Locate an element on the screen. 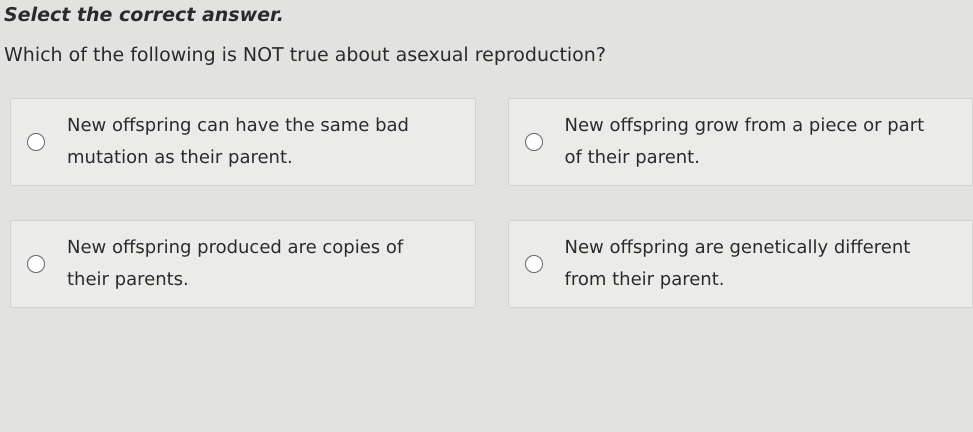 The height and width of the screenshot is (432, 973). answer-option: New offspring produced are copies of their parents. is located at coordinates (243, 264).